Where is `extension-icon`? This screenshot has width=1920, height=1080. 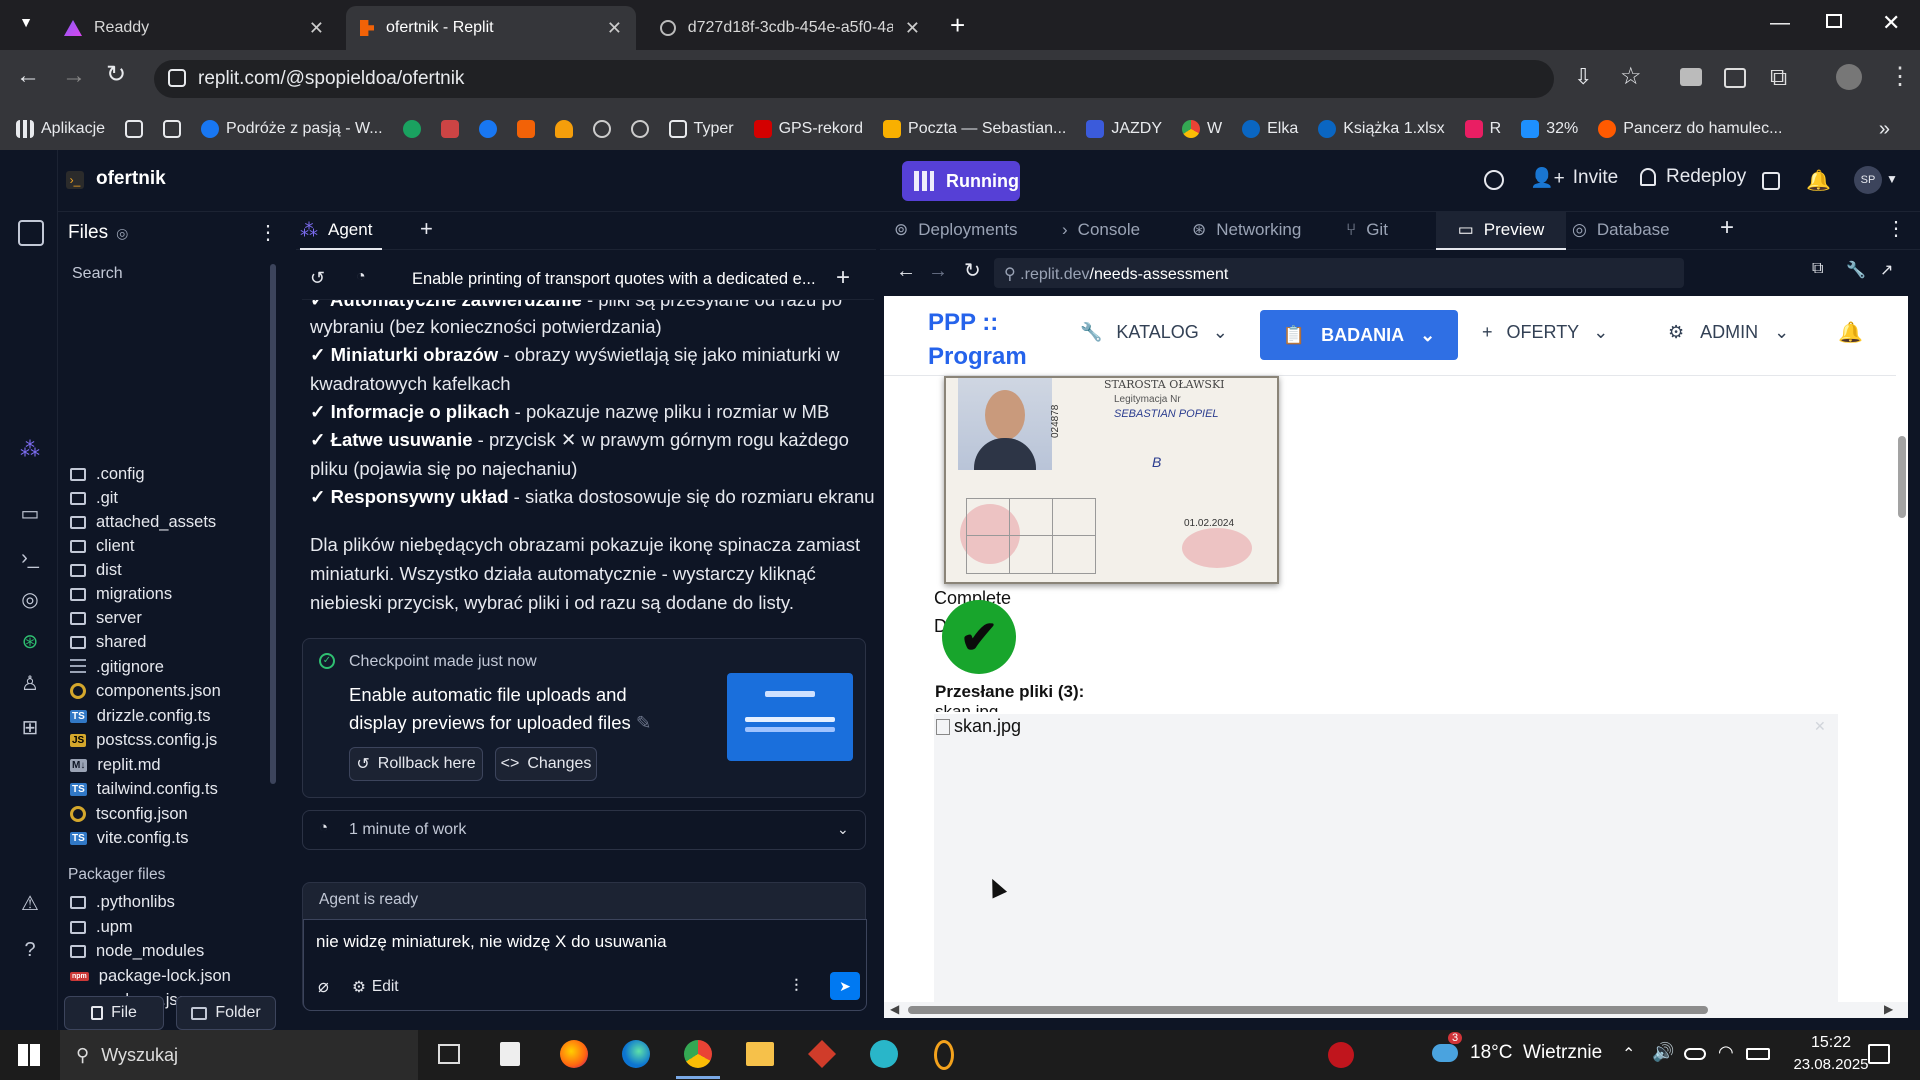
extension-icon is located at coordinates (1735, 78).